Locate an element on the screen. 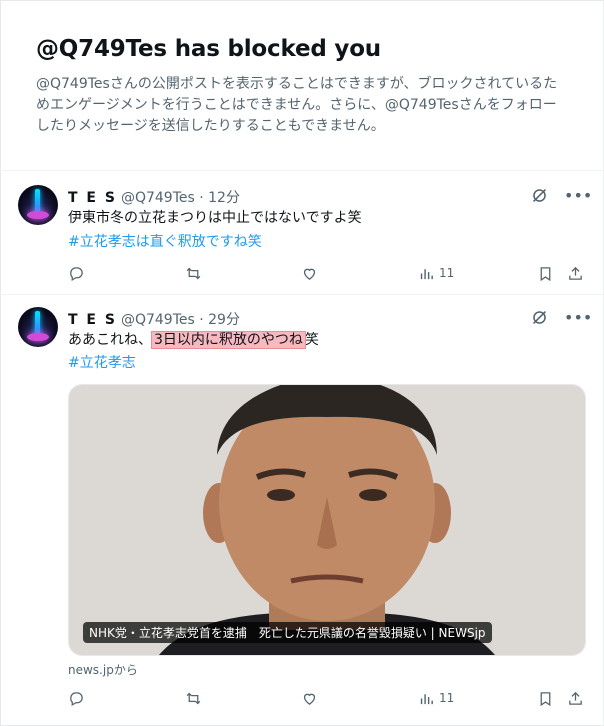 The image size is (604, 726). hashtag-link: #立花孝志 is located at coordinates (102, 362).